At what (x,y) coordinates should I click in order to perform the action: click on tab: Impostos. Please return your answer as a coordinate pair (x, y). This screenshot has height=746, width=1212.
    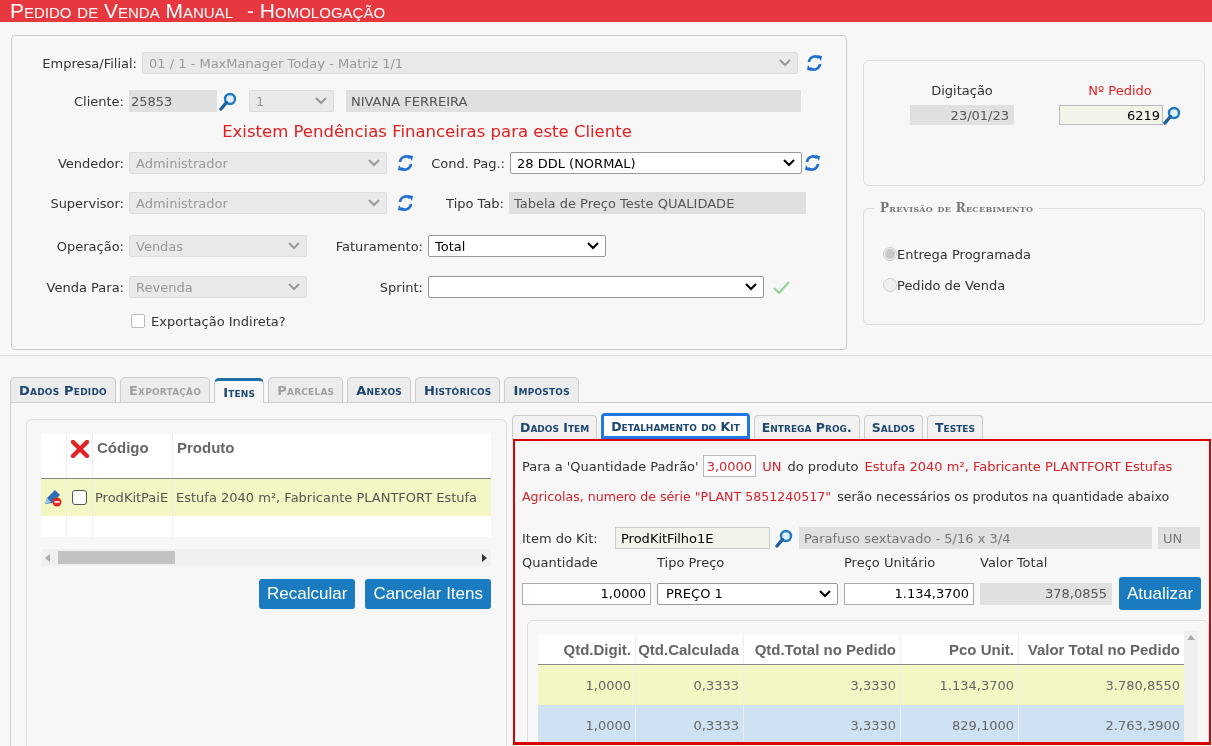
    Looking at the image, I should click on (541, 389).